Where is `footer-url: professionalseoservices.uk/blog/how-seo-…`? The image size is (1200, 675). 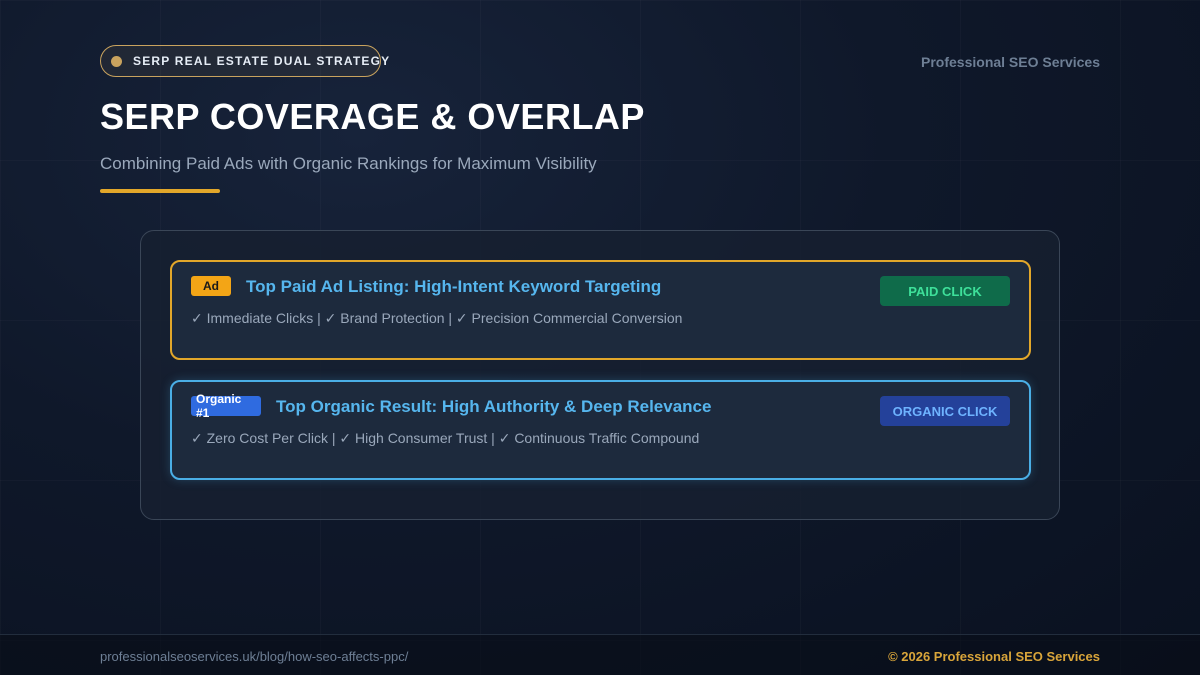
footer-url: professionalseoservices.uk/blog/how-seo-… is located at coordinates (254, 656).